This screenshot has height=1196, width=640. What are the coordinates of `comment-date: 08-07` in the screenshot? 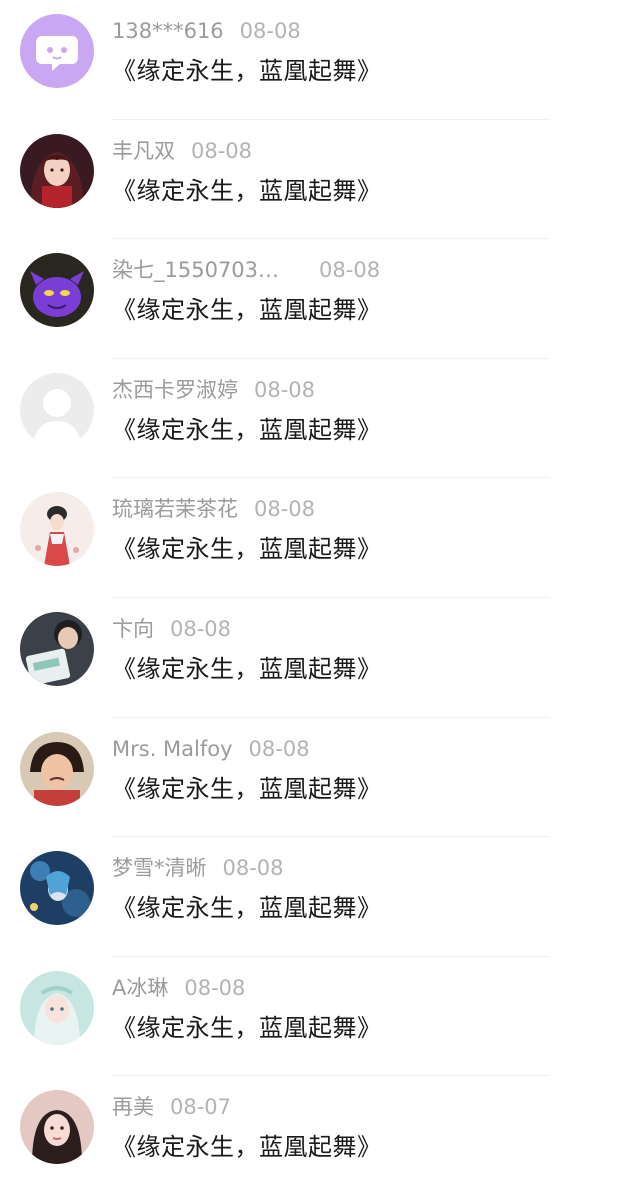 It's located at (201, 1107).